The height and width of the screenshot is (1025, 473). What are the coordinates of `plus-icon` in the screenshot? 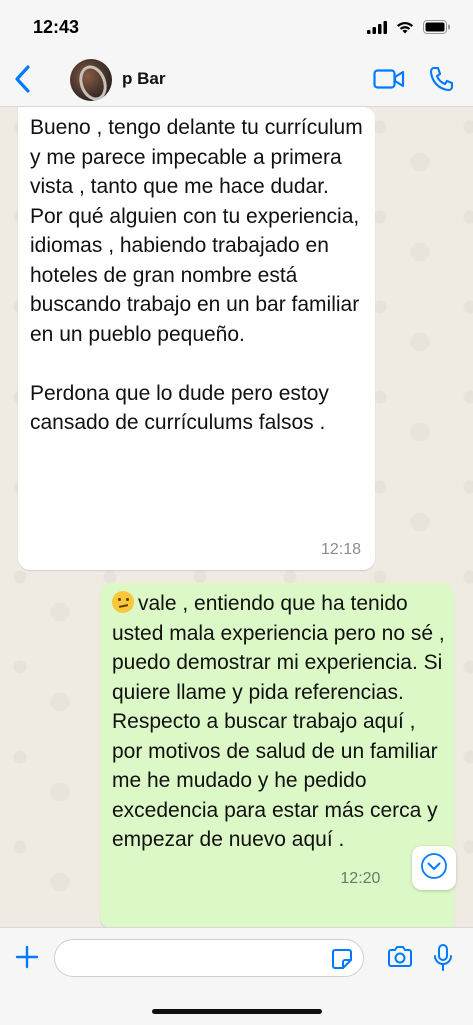 It's located at (27, 959).